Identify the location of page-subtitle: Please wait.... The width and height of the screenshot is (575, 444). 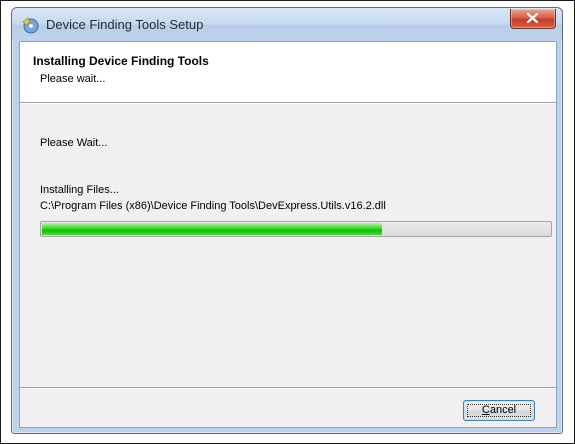
(73, 79).